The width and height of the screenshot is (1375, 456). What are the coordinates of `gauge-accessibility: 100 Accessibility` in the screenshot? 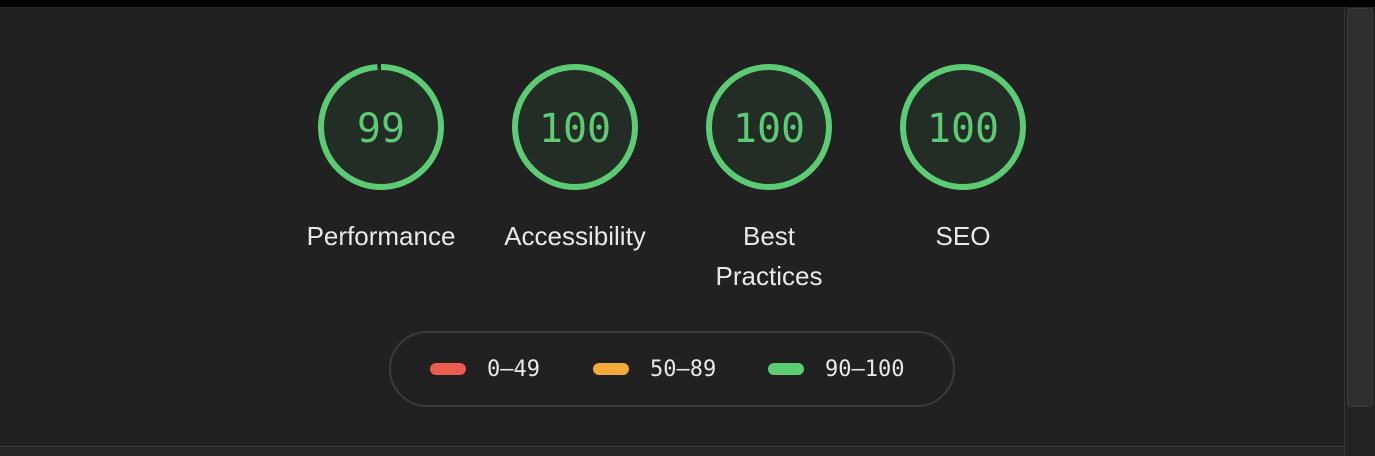 It's located at (575, 159).